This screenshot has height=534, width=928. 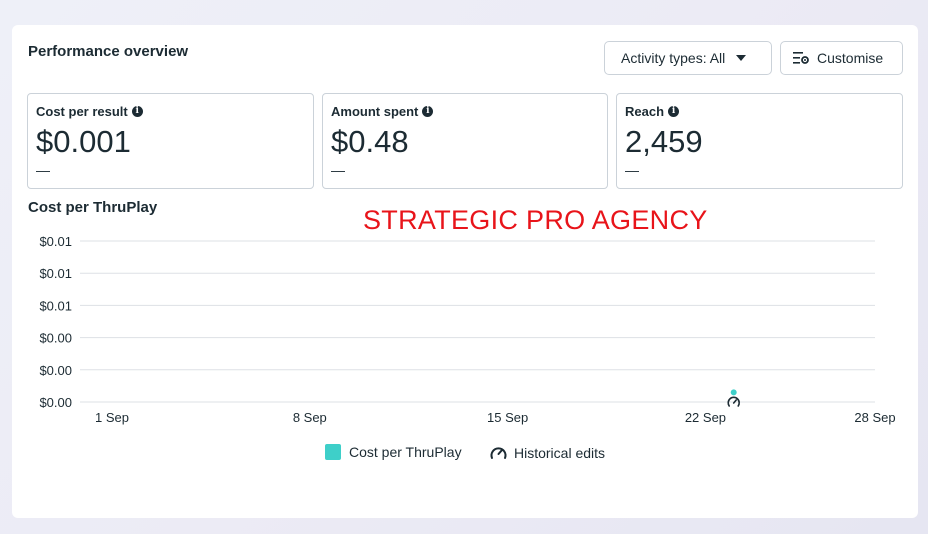 I want to click on x-tick-label: 8 Sep, so click(x=310, y=417).